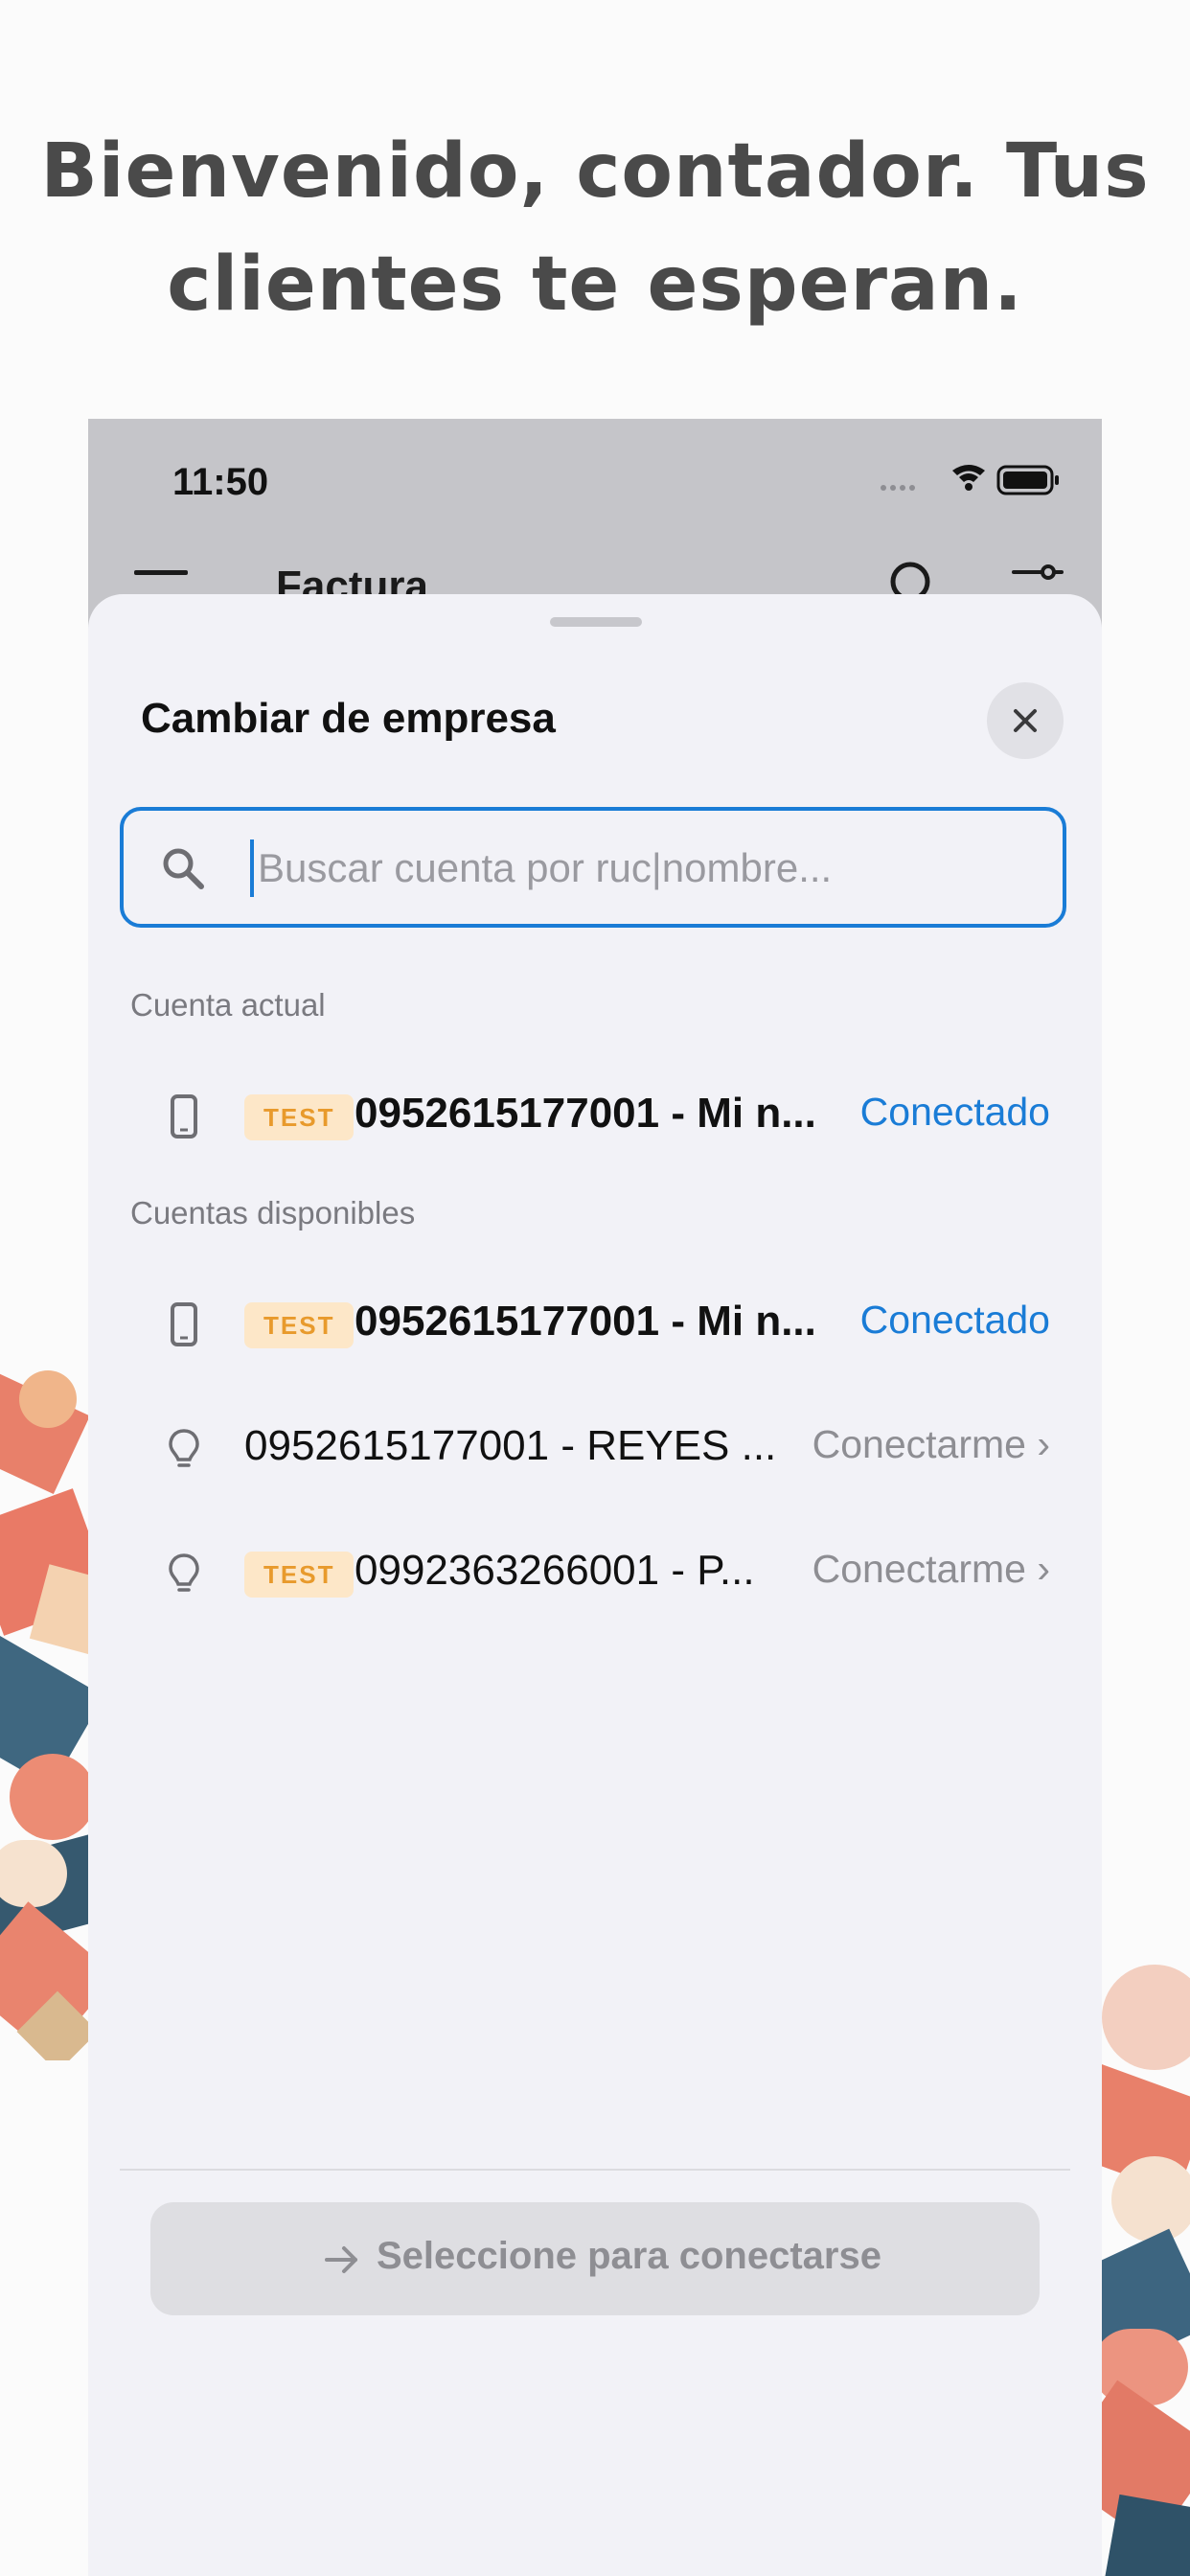  Describe the element at coordinates (595, 2170) in the screenshot. I see `sheet-footer-divider` at that location.